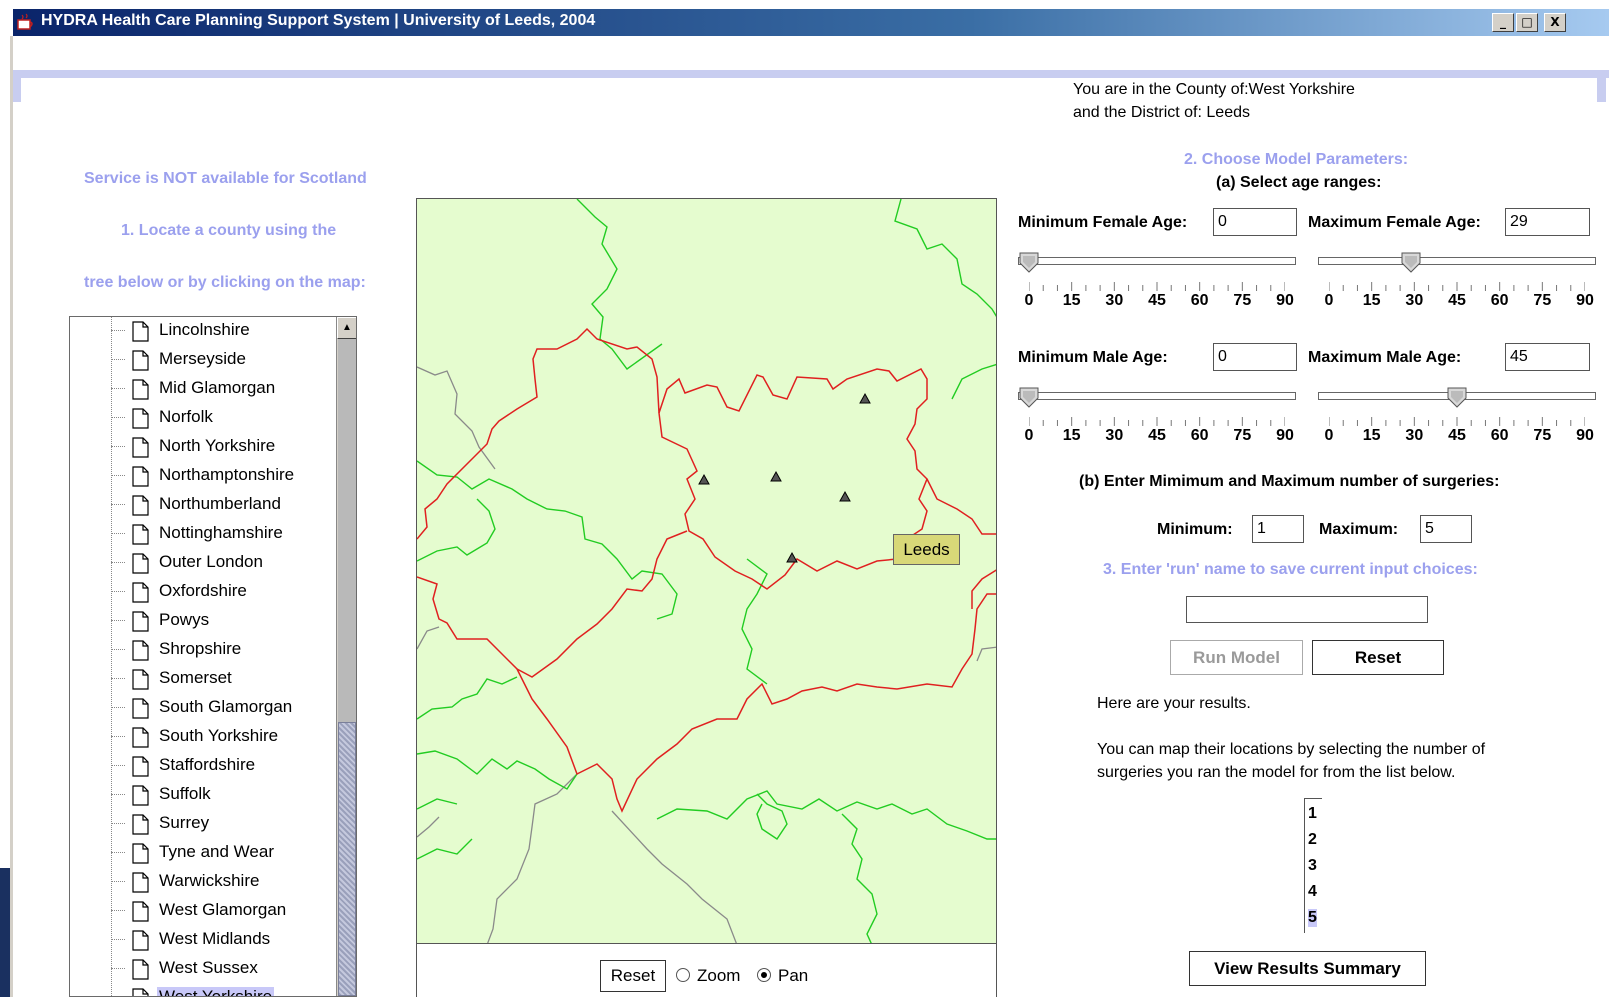 Image resolution: width=1609 pixels, height=997 pixels. I want to click on tree-item-label: North Yorkshire, so click(217, 445).